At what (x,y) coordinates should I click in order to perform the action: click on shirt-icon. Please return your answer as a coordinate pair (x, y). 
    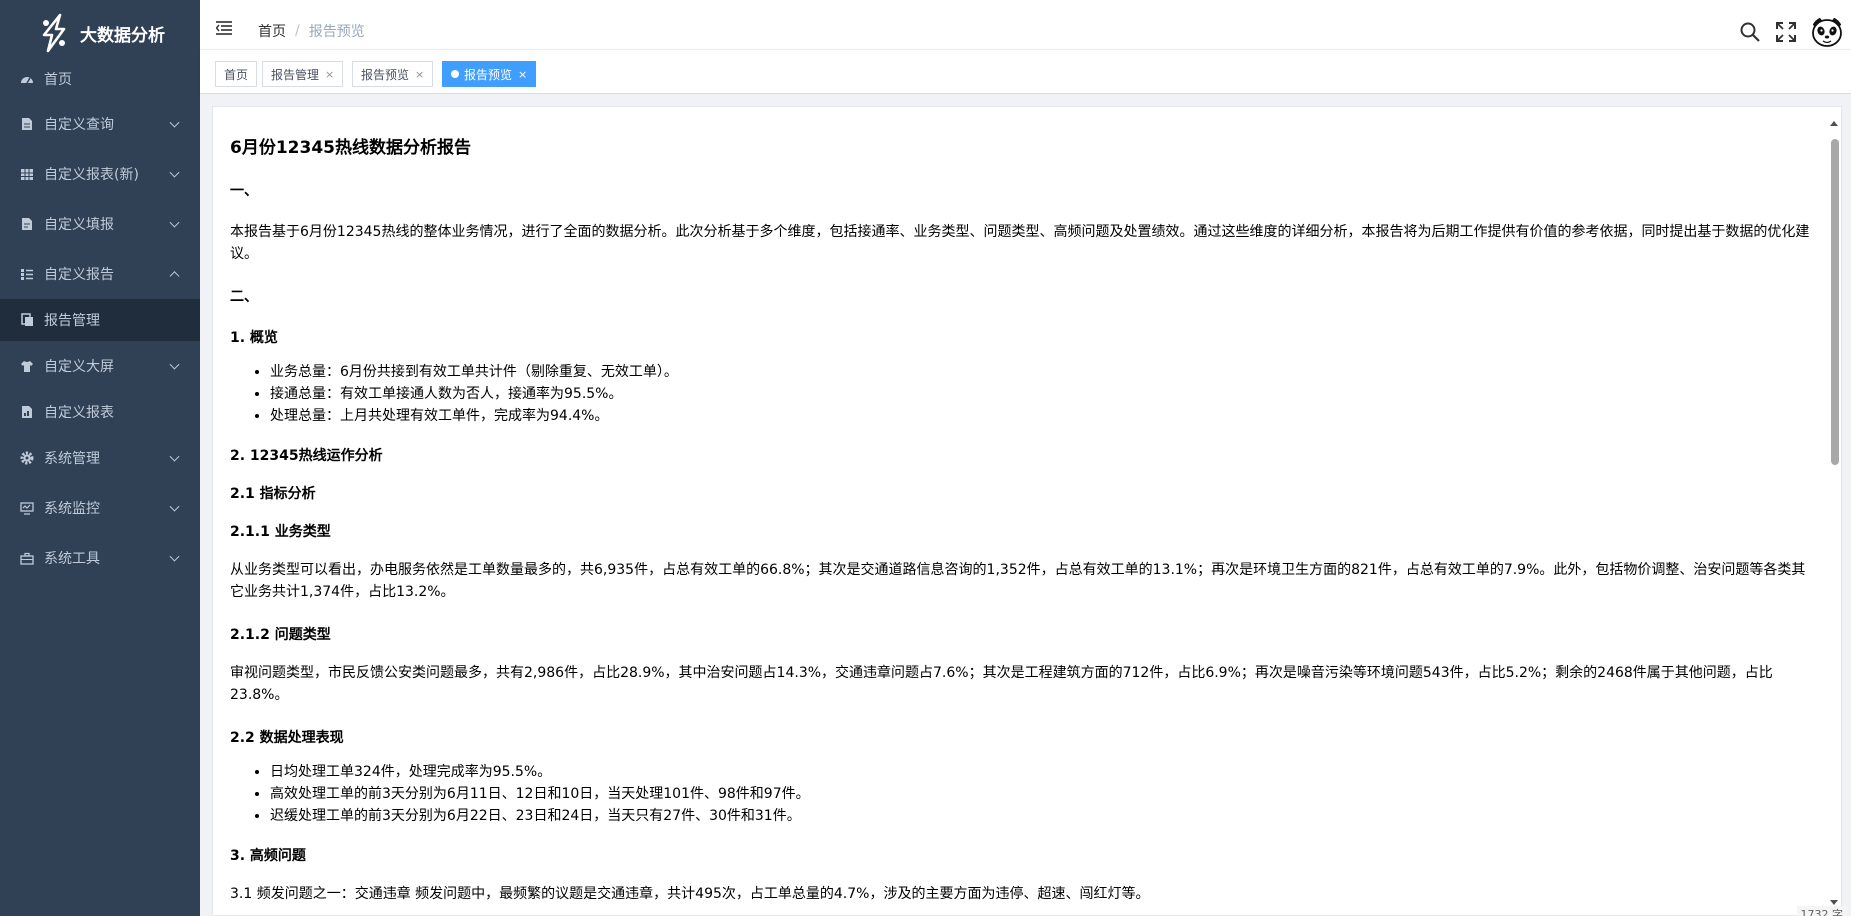
    Looking at the image, I should click on (27, 366).